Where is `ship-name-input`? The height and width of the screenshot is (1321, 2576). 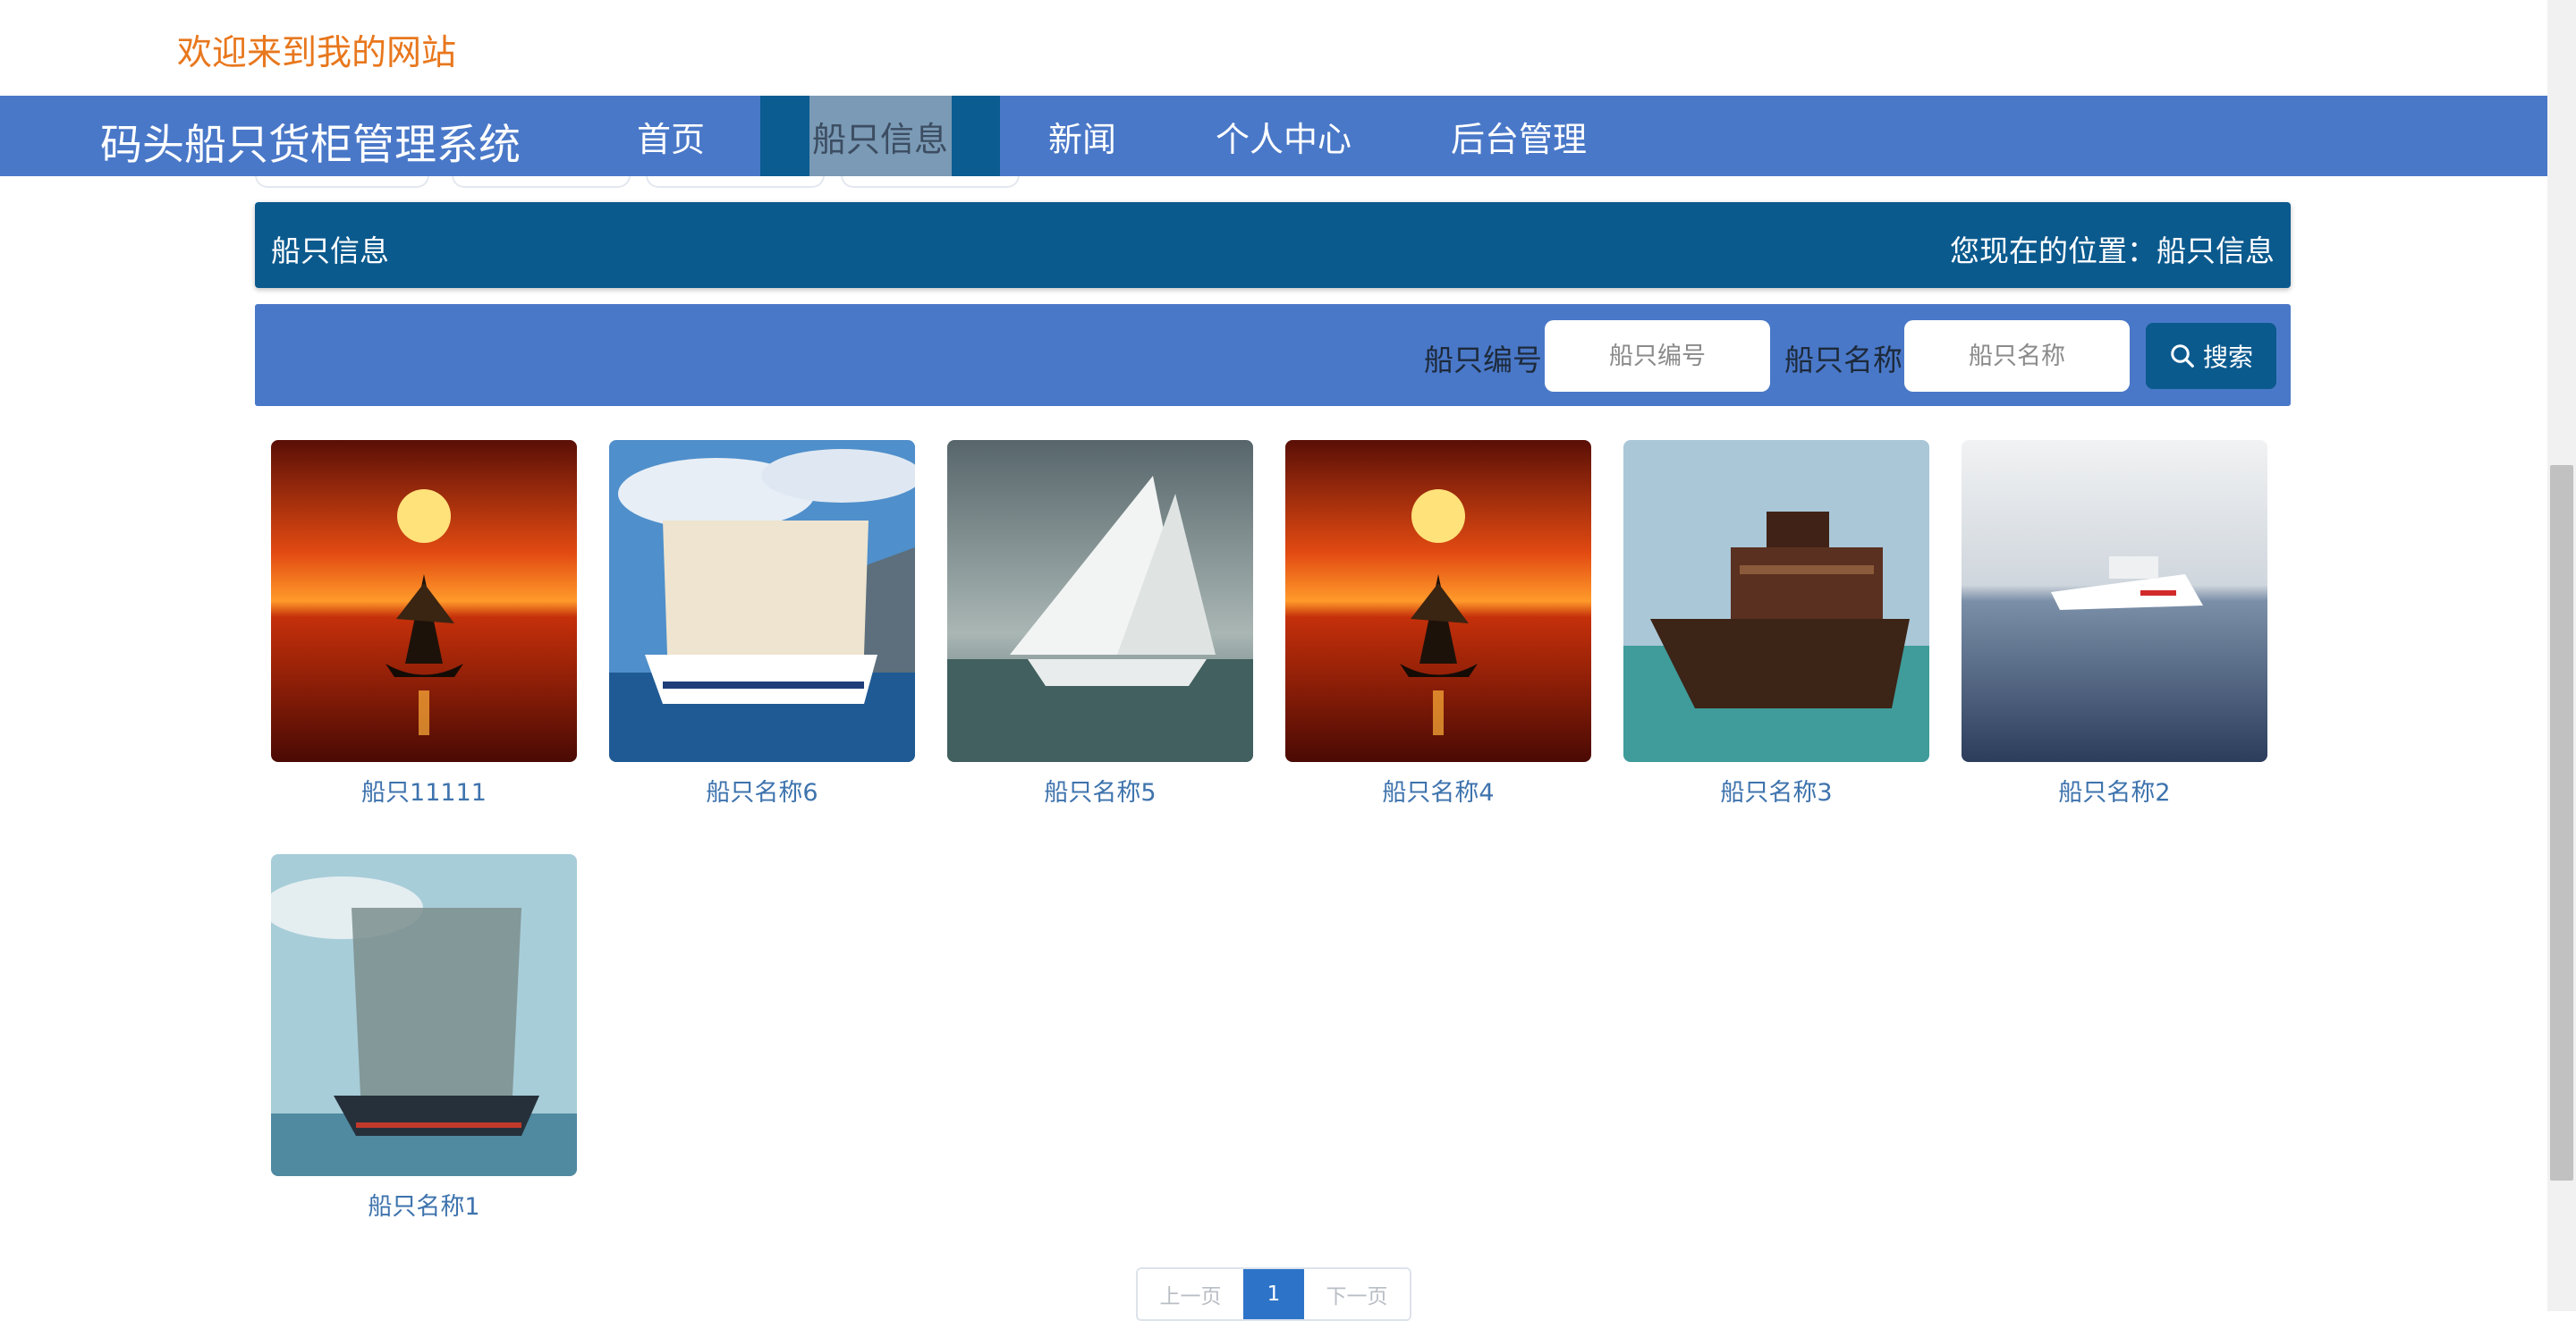
ship-name-input is located at coordinates (2017, 356).